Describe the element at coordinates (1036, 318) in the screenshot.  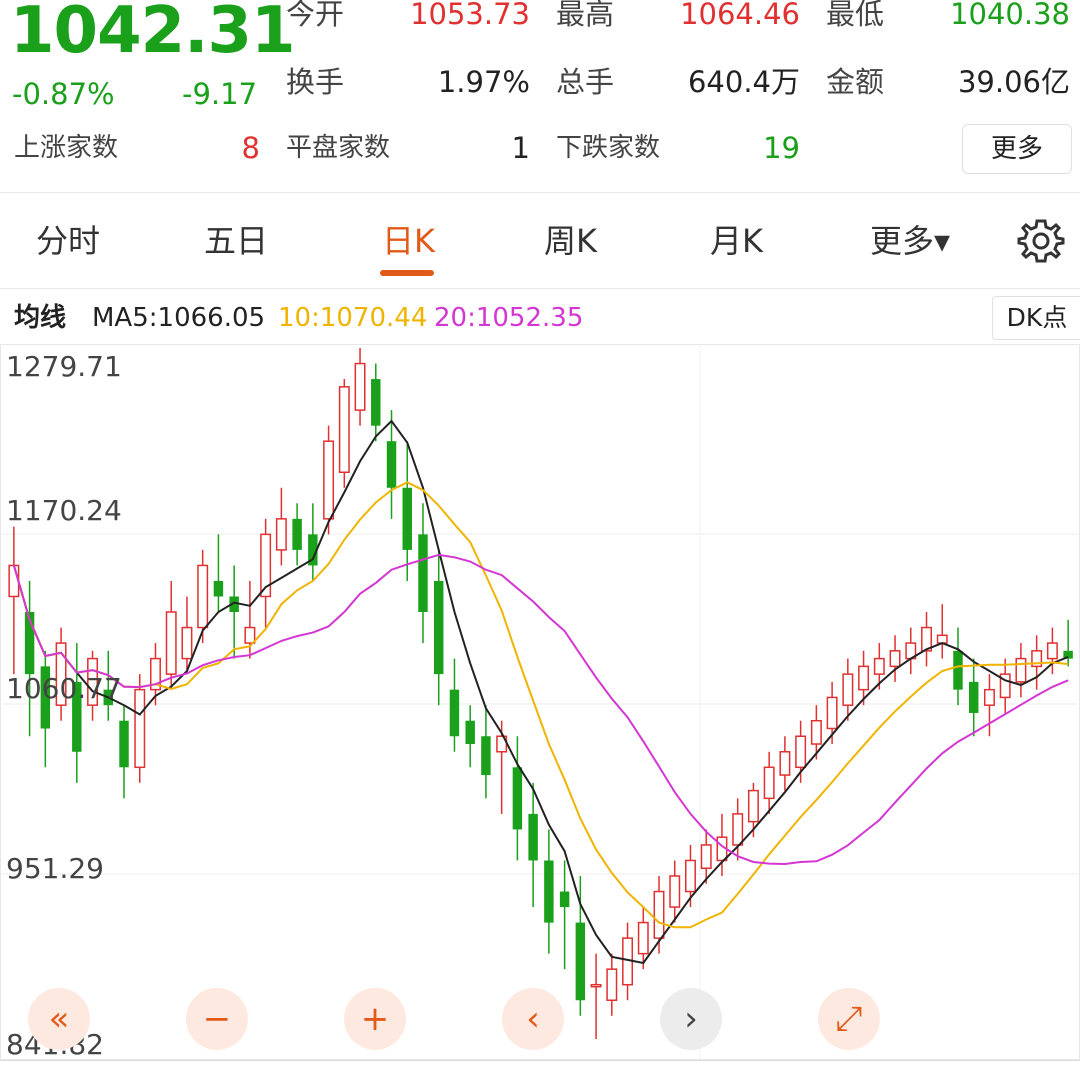
I see `dk-point-button: DK点` at that location.